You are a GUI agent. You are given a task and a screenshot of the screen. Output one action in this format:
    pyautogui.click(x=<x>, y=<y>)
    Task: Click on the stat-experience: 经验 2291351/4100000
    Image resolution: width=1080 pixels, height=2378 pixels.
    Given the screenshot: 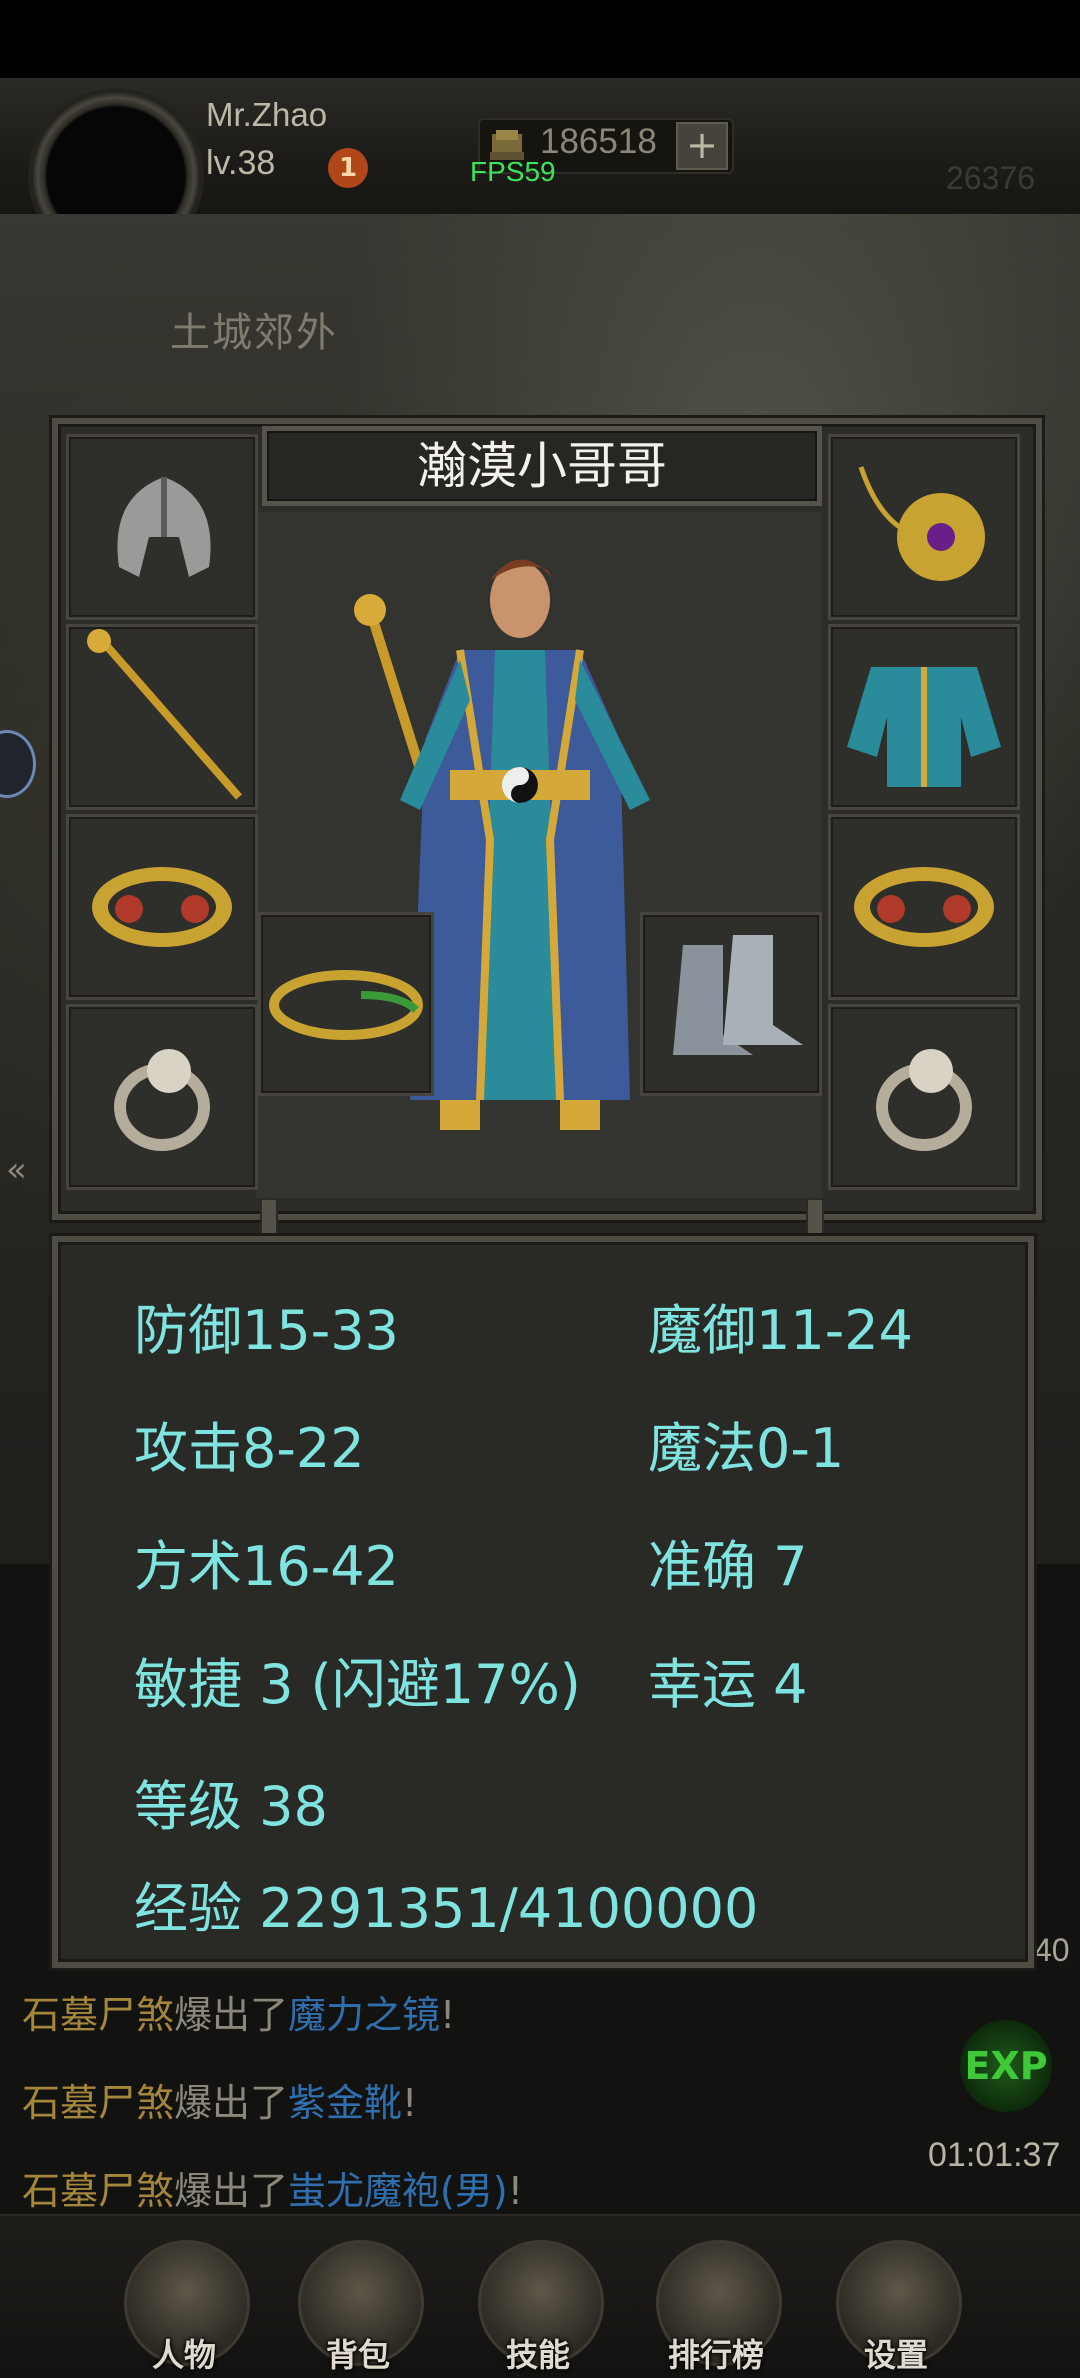 What is the action you would take?
    pyautogui.click(x=446, y=1908)
    